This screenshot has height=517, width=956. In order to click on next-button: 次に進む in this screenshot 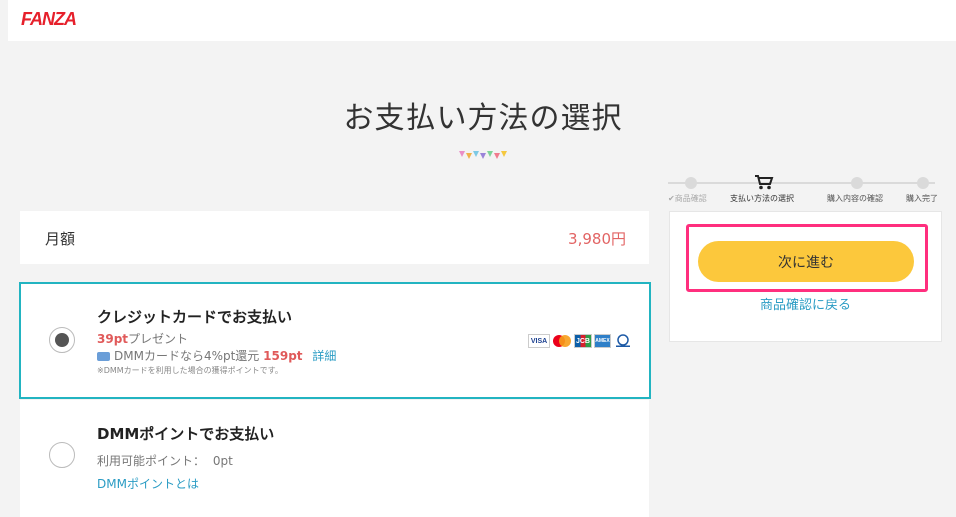, I will do `click(806, 261)`.